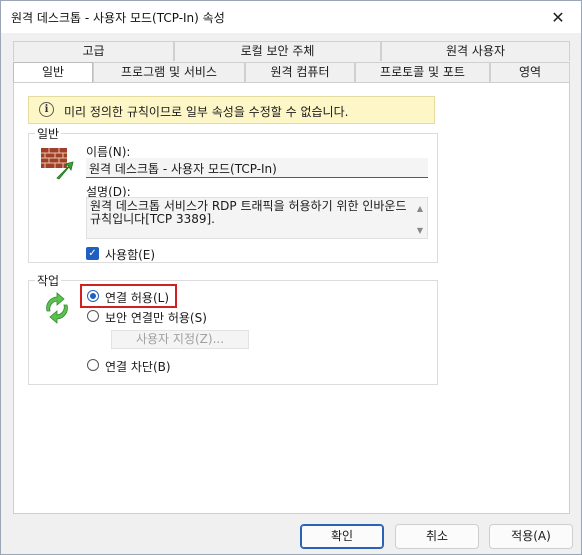 Image resolution: width=582 pixels, height=555 pixels. Describe the element at coordinates (342, 536) in the screenshot. I see `ok-button: 확인` at that location.